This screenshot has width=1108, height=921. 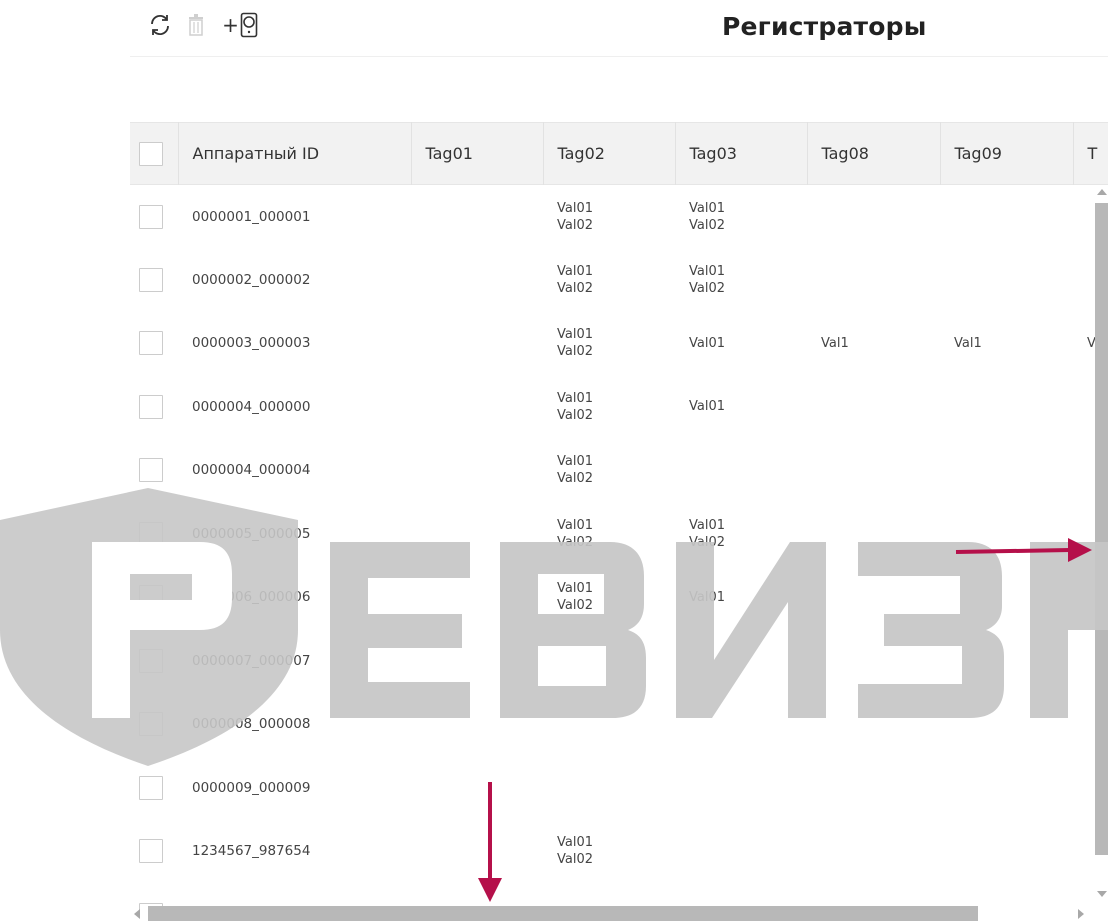 I want to click on horizontal-scrollbar, so click(x=611, y=912).